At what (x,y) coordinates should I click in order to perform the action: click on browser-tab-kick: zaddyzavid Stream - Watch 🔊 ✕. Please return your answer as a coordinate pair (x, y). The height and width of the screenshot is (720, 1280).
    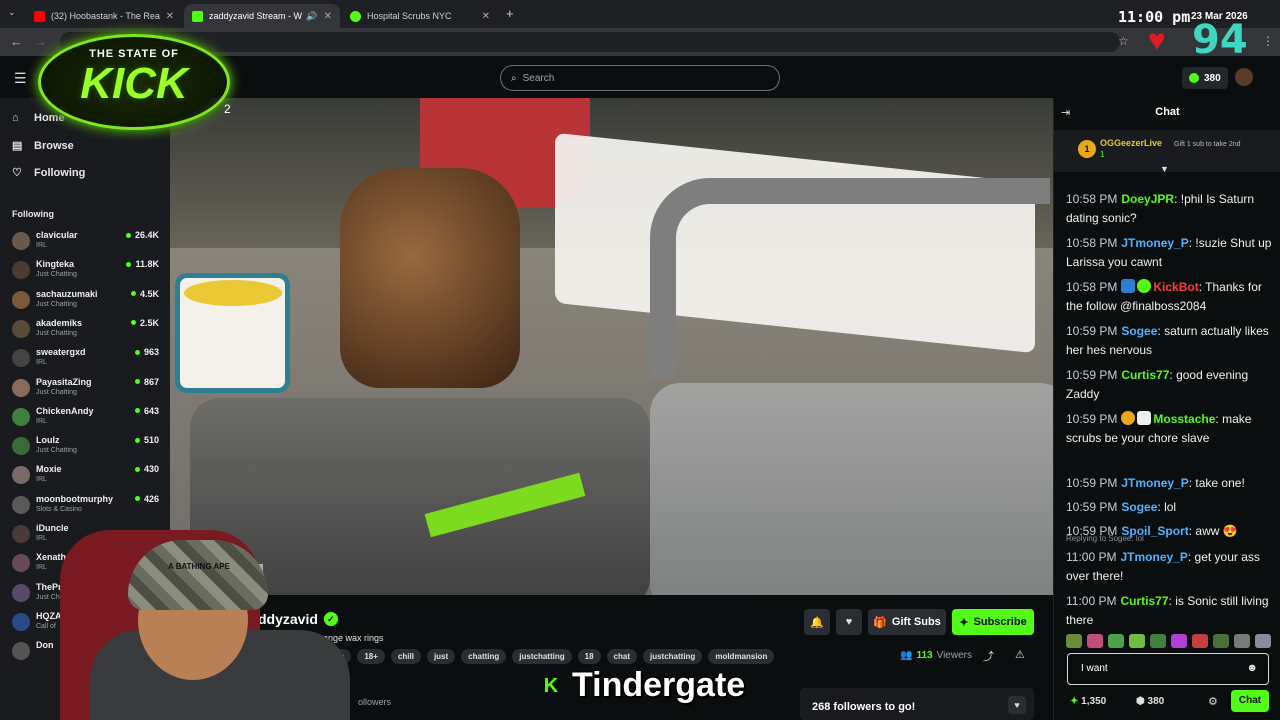
    Looking at the image, I should click on (262, 16).